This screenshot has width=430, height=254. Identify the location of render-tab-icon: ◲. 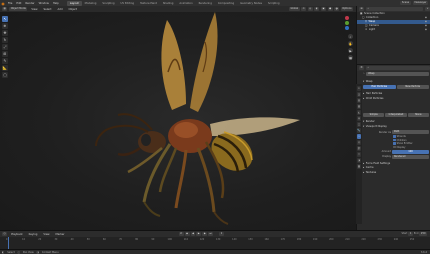
(359, 94).